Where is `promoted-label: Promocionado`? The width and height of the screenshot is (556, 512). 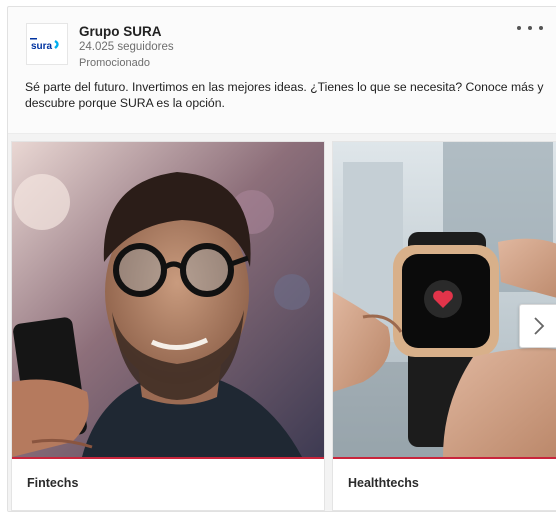
promoted-label: Promocionado is located at coordinates (114, 63).